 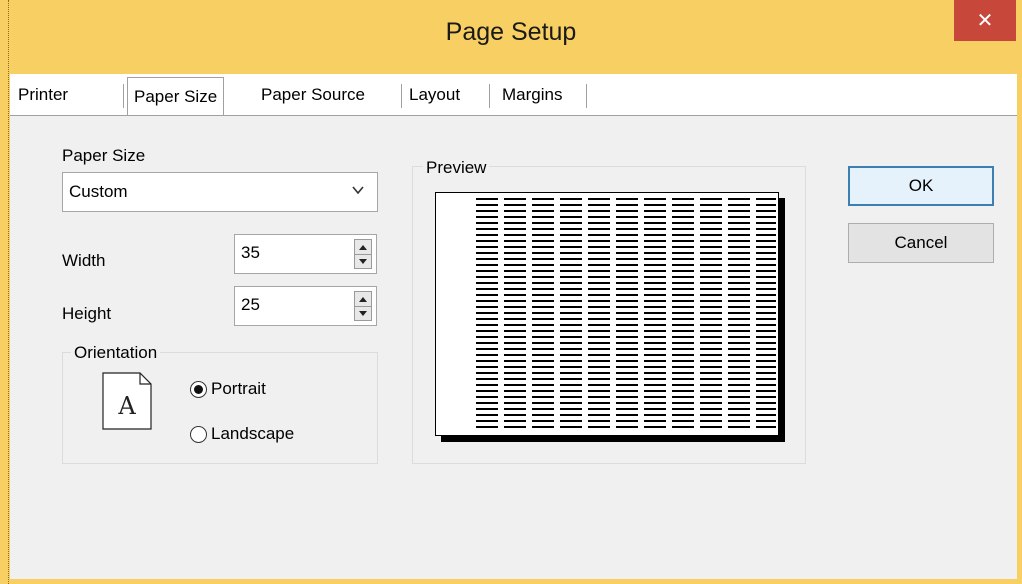 I want to click on paper-size-select: Custom, so click(x=220, y=192).